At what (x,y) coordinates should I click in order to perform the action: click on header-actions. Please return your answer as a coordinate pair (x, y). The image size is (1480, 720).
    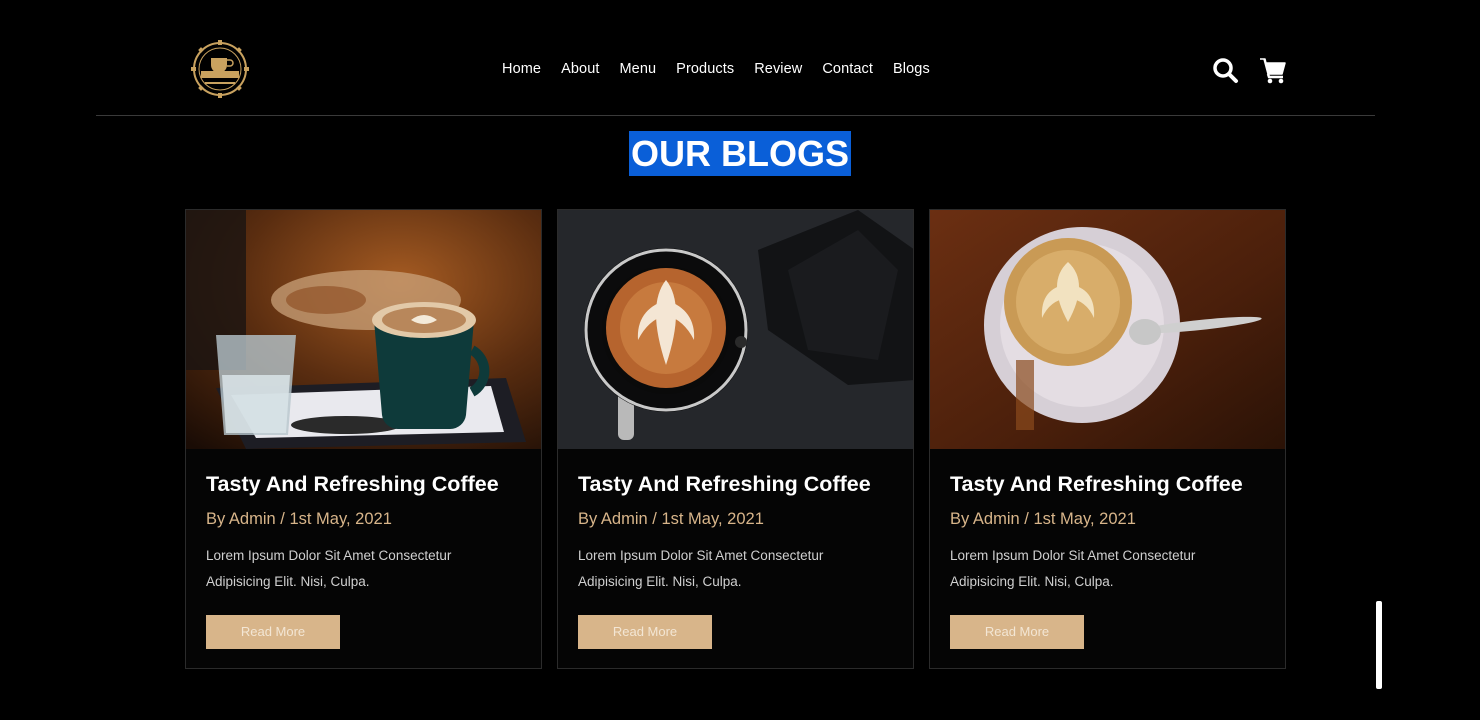
    Looking at the image, I should click on (1249, 70).